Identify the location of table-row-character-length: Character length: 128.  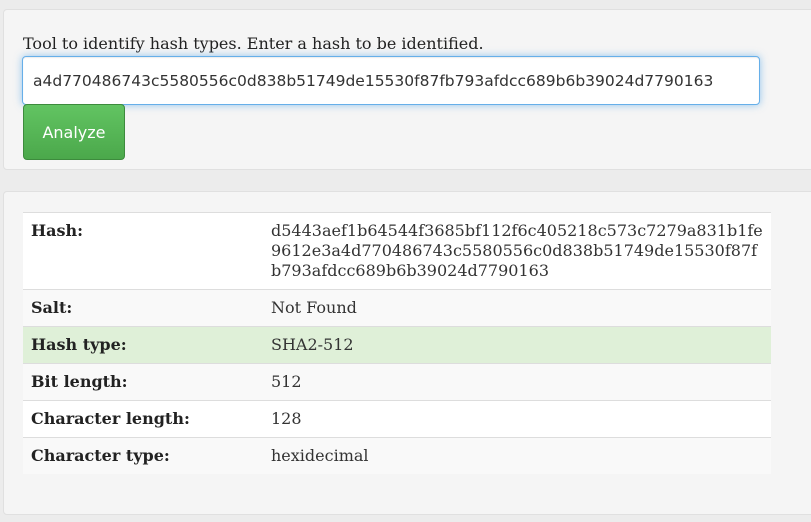
(397, 419).